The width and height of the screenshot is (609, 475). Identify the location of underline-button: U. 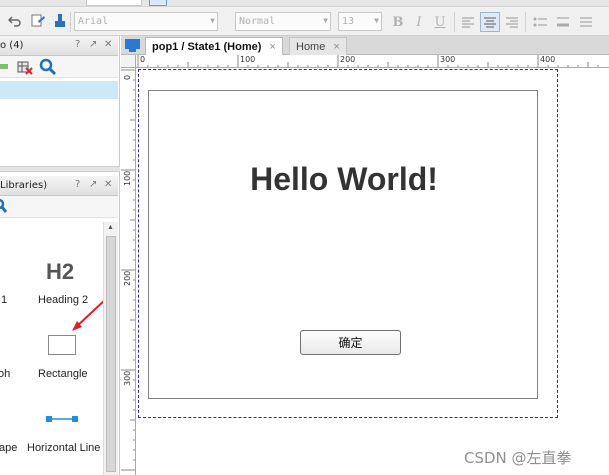
(440, 22).